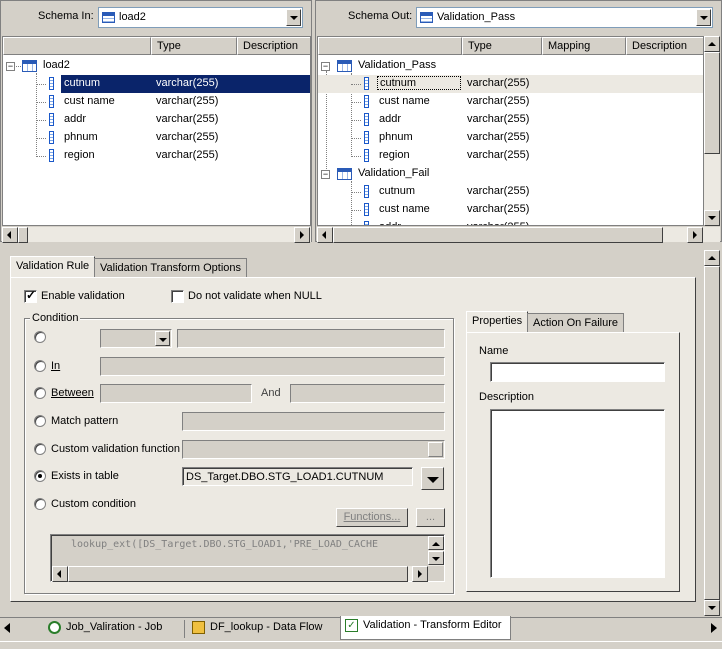 Image resolution: width=722 pixels, height=649 pixels. I want to click on no-null-label: Do not validate when NULL, so click(255, 296).